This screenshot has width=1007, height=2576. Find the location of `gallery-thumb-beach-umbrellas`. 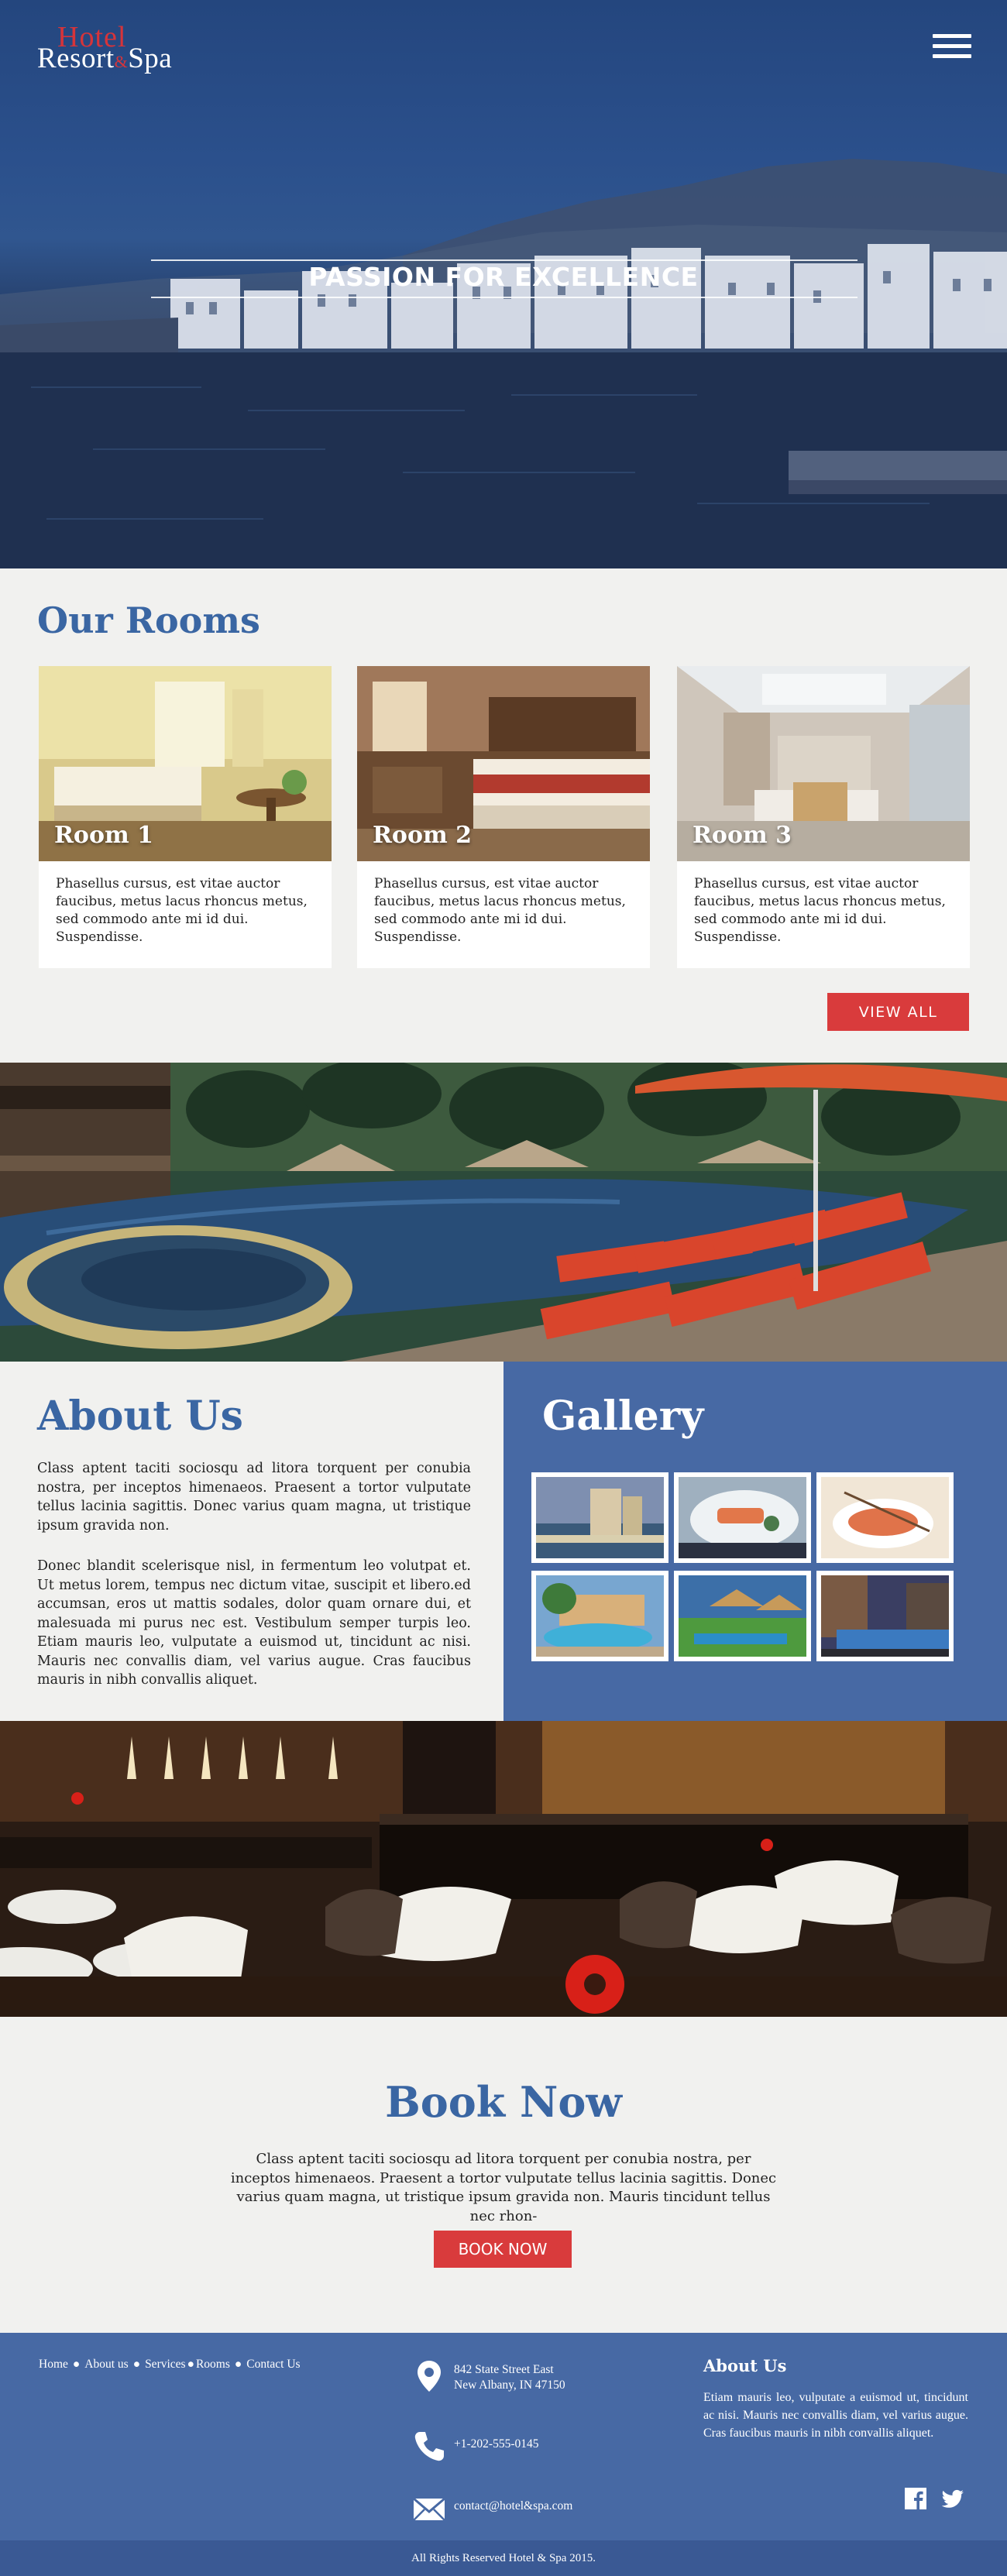

gallery-thumb-beach-umbrellas is located at coordinates (742, 1616).